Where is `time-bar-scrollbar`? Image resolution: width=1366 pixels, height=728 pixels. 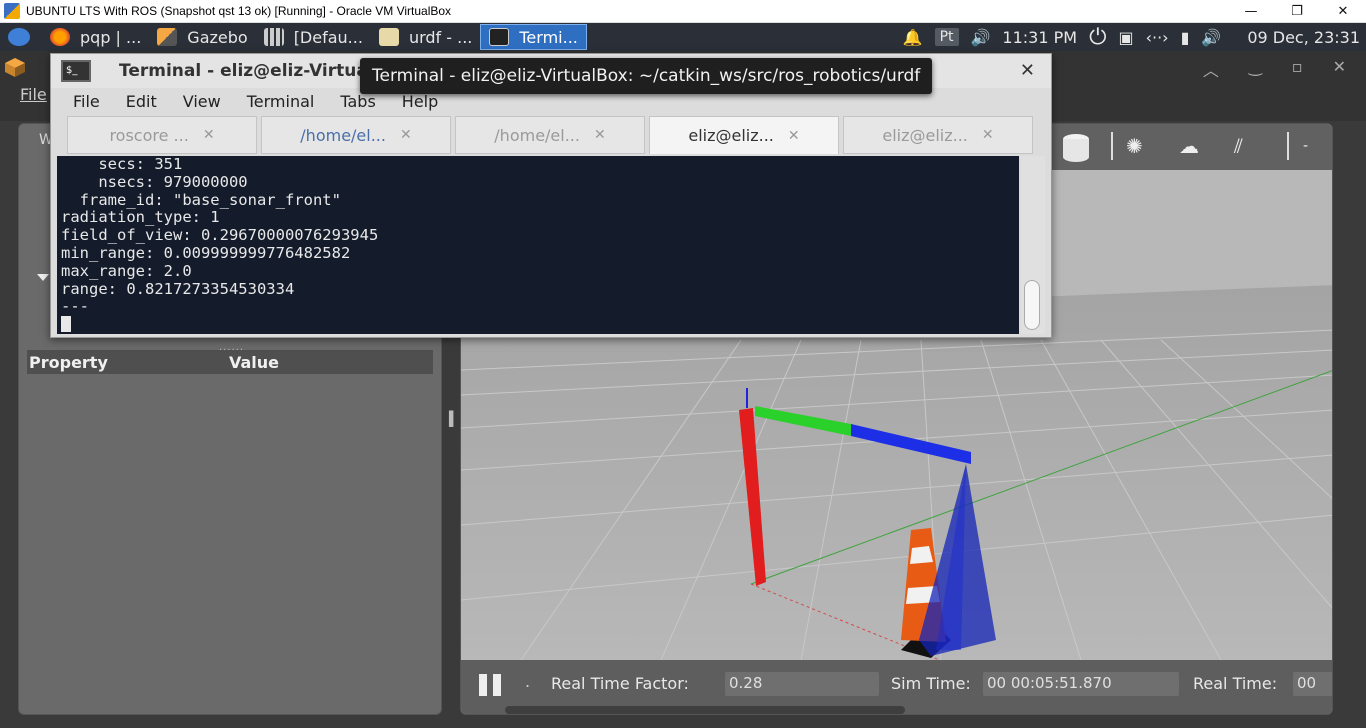 time-bar-scrollbar is located at coordinates (705, 710).